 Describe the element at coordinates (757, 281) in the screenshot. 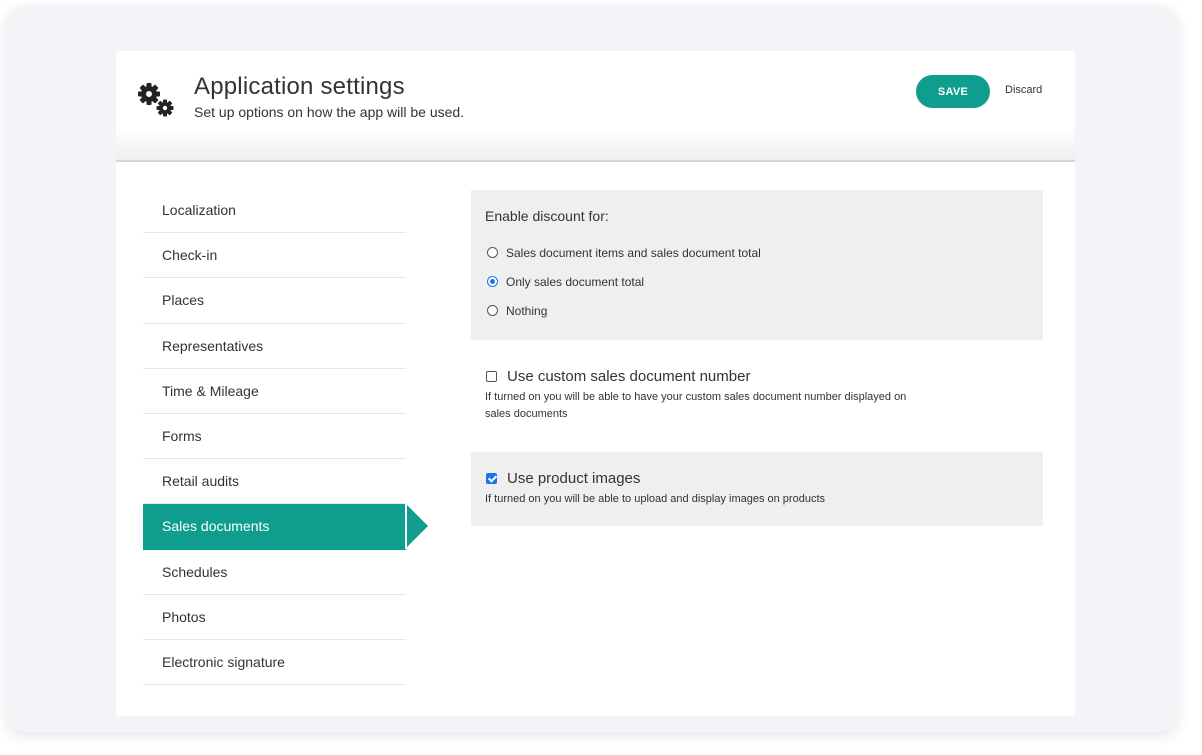

I see `discount-option-total-only: Only sales document total` at that location.